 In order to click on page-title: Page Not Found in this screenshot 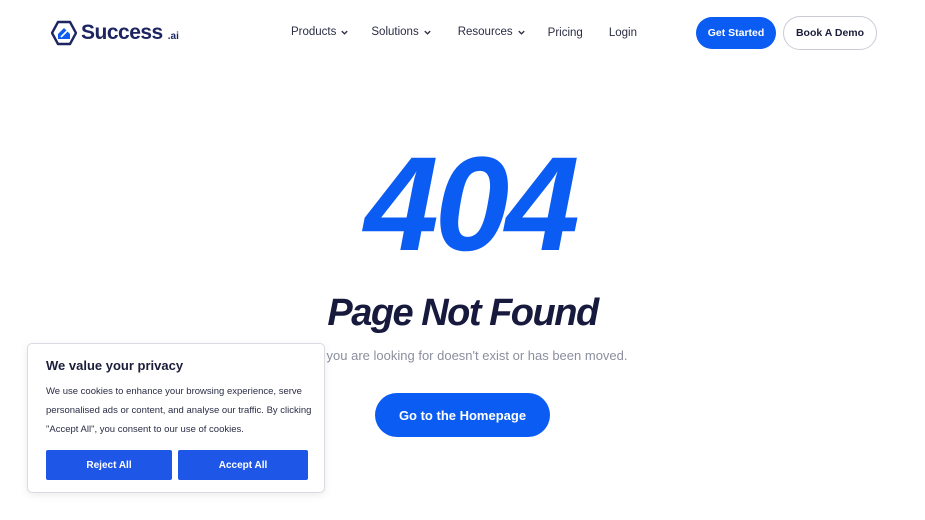, I will do `click(463, 313)`.